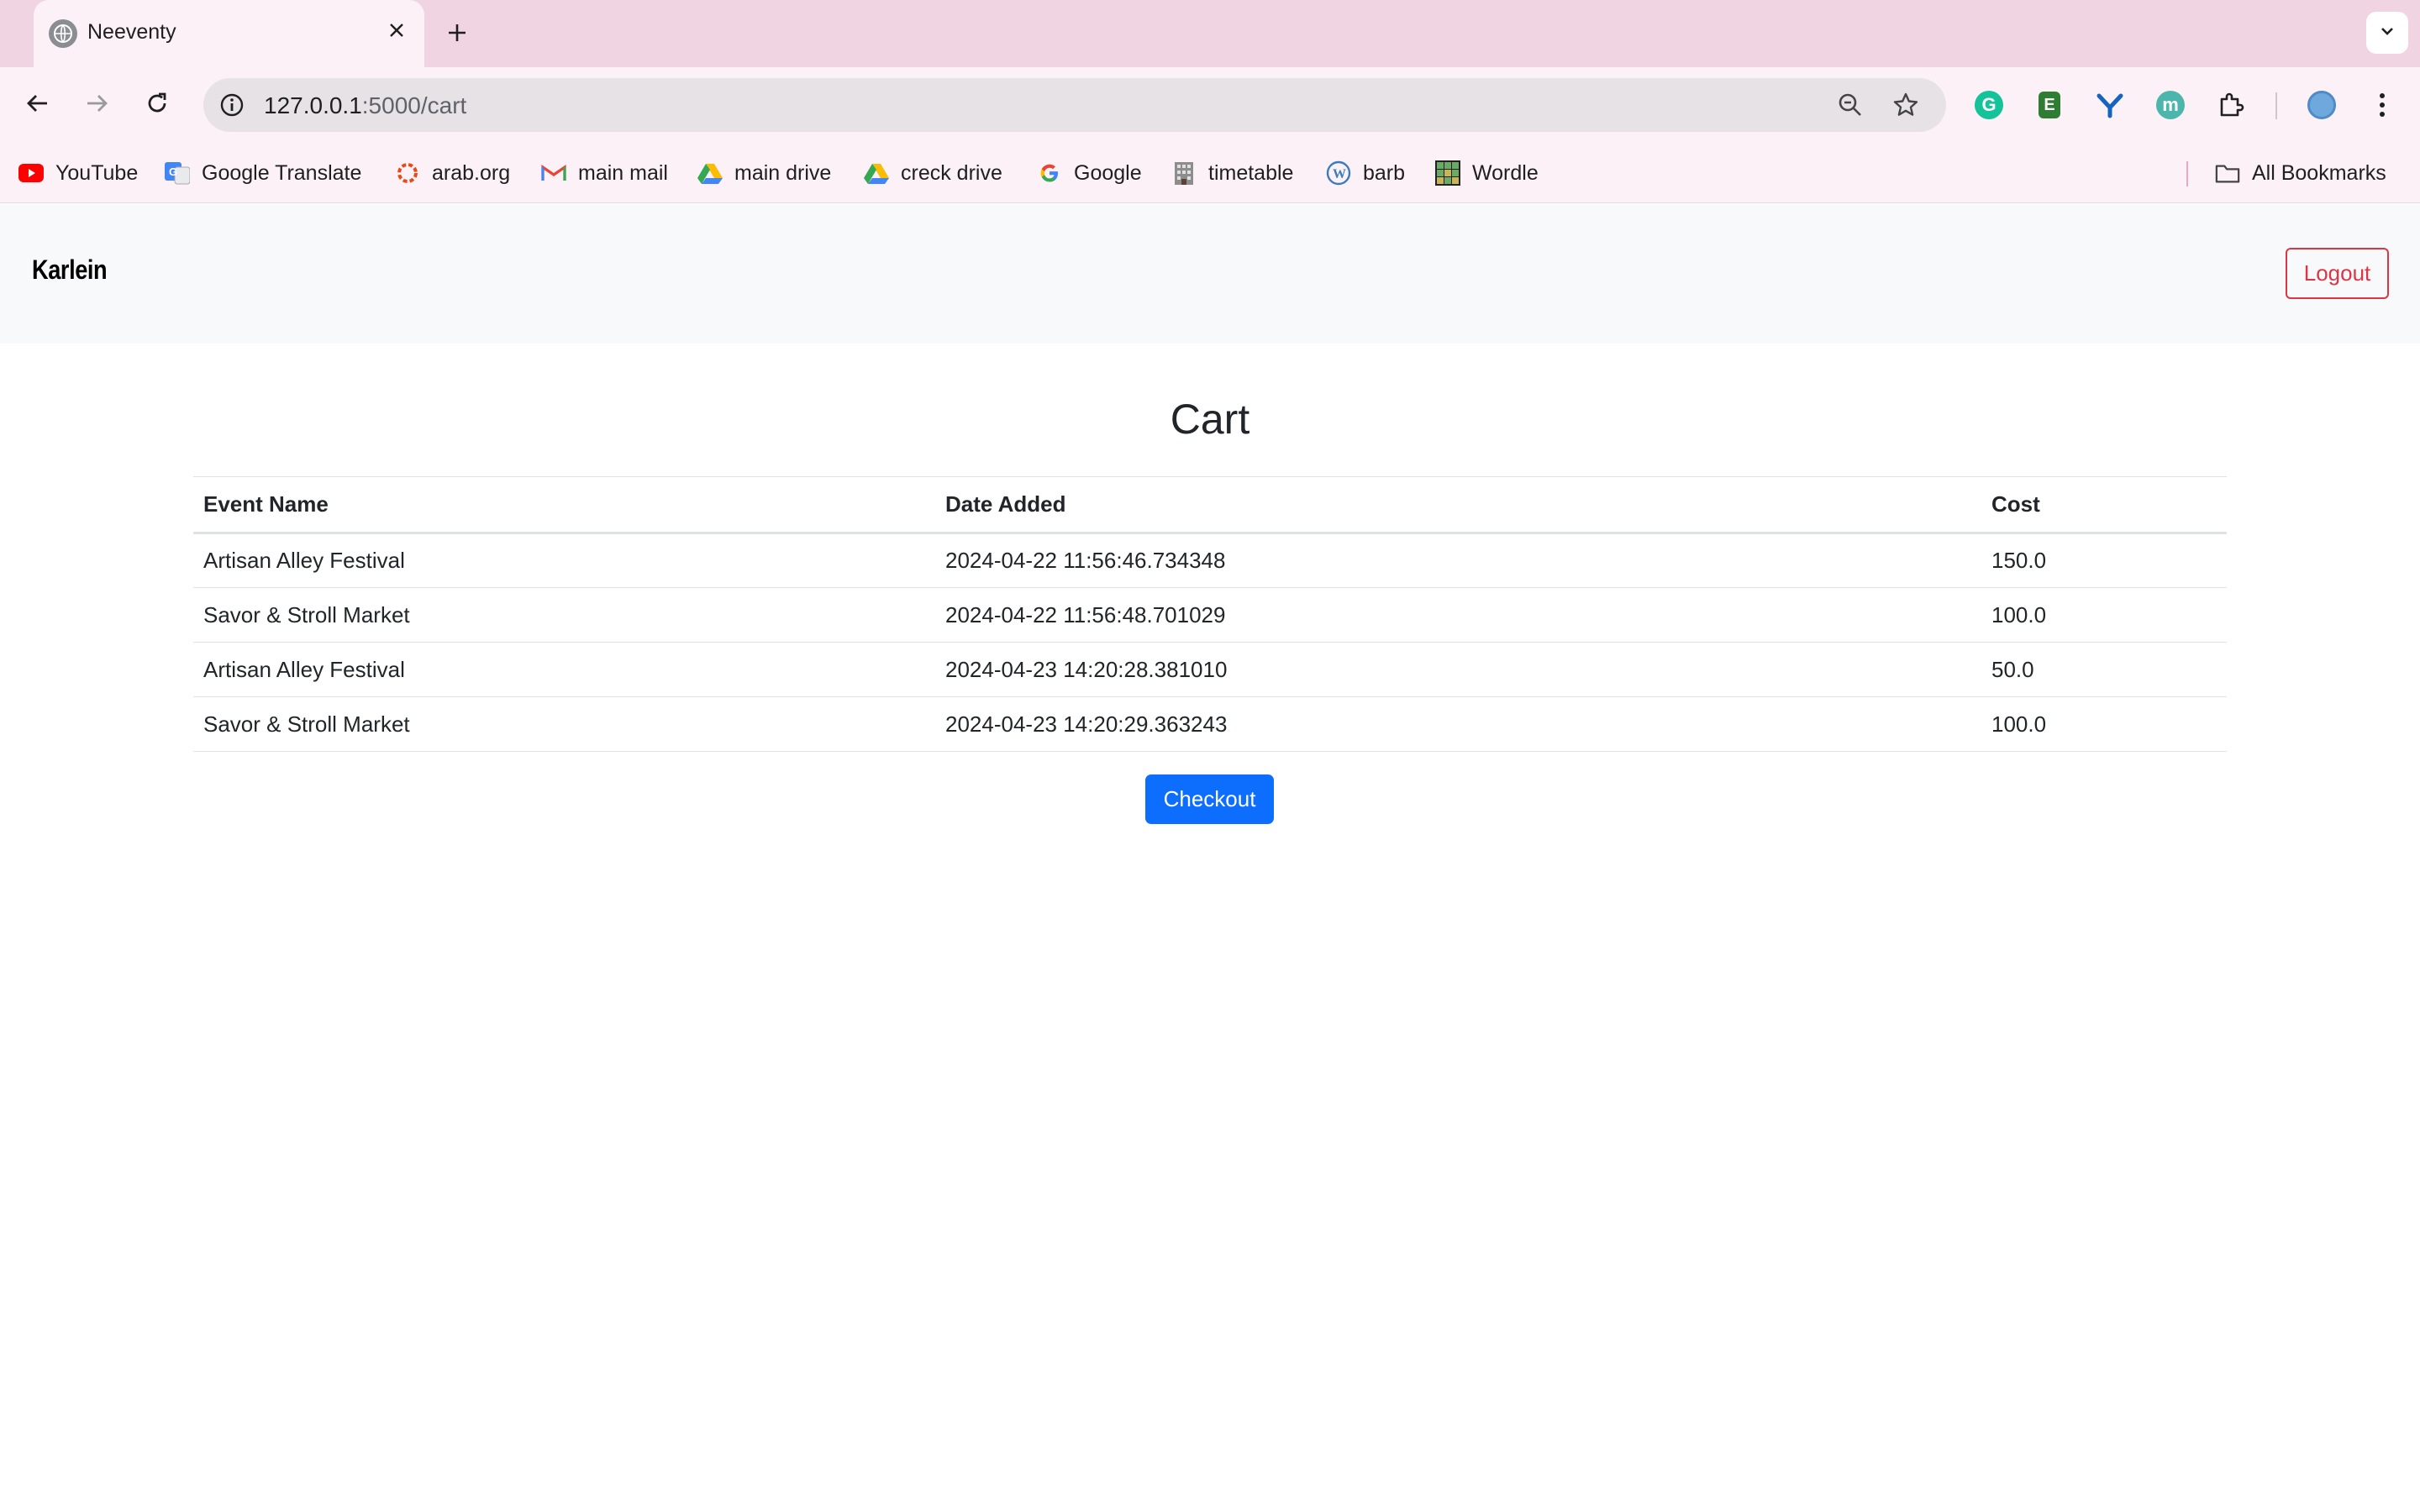 Image resolution: width=2420 pixels, height=1512 pixels. Describe the element at coordinates (2104, 505) in the screenshot. I see `column-header-cost: Cost` at that location.